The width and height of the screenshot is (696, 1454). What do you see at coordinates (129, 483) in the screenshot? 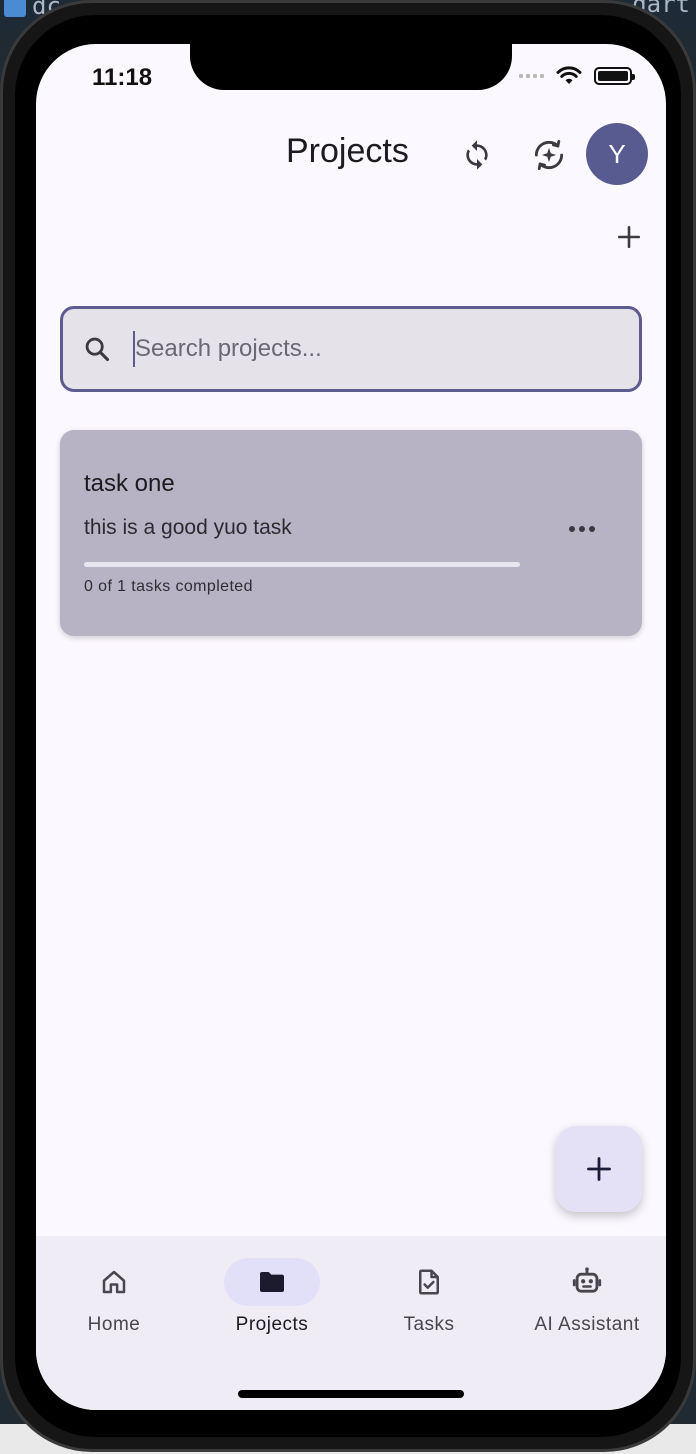
I see `project-title: task one` at bounding box center [129, 483].